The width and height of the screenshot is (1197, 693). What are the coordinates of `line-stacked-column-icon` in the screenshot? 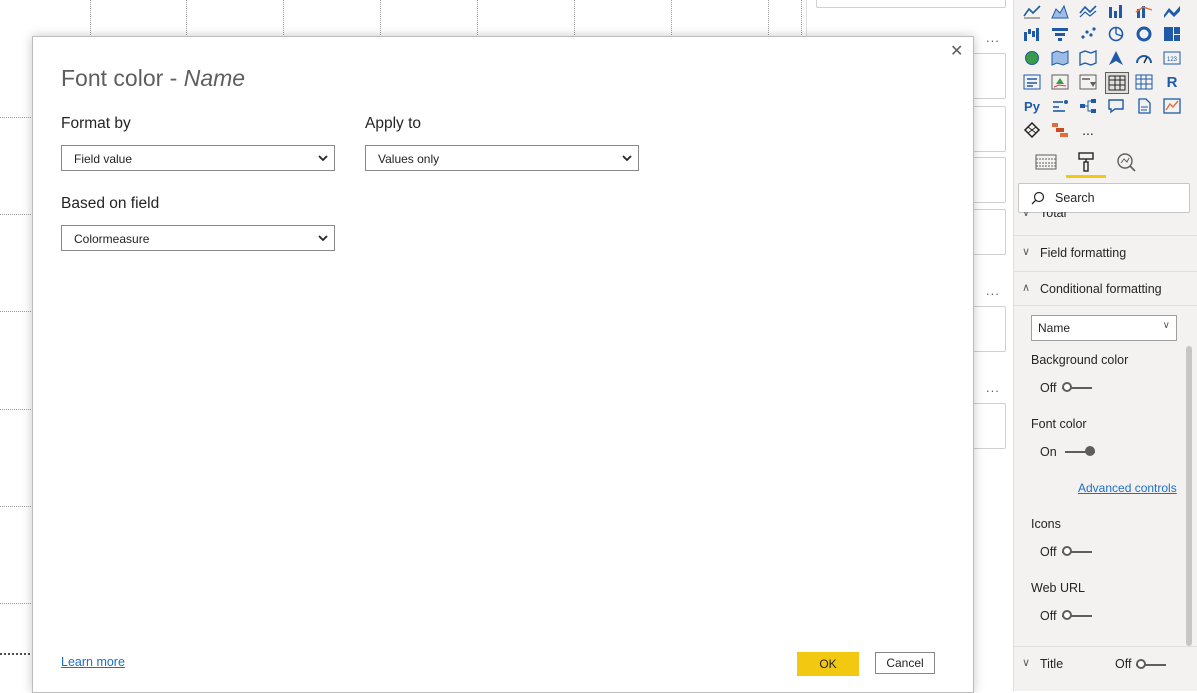 It's located at (1144, 11).